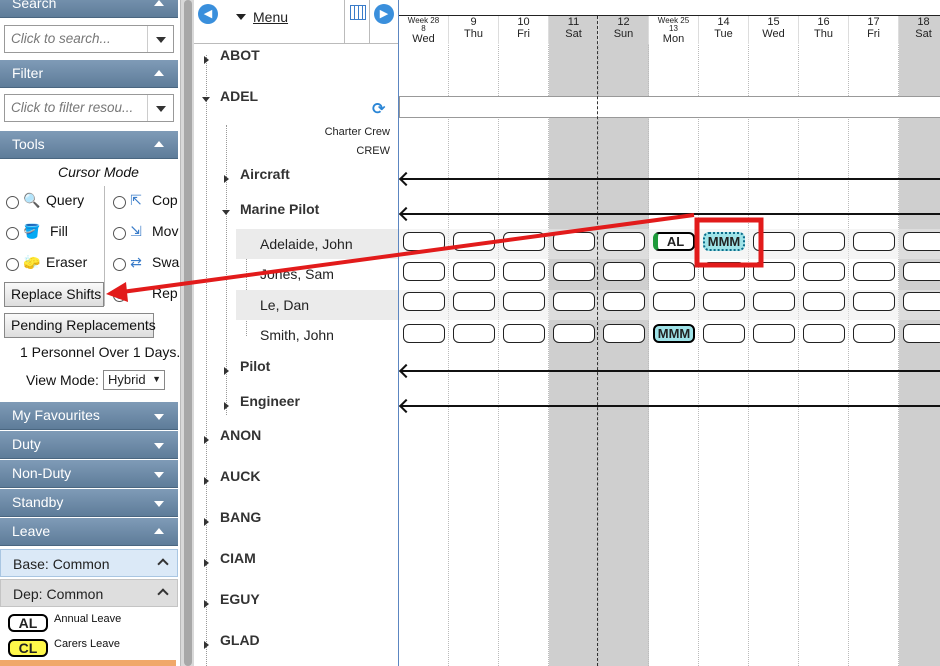 This screenshot has height=666, width=940. Describe the element at coordinates (724, 30) in the screenshot. I see `day-header: 14 Tue` at that location.